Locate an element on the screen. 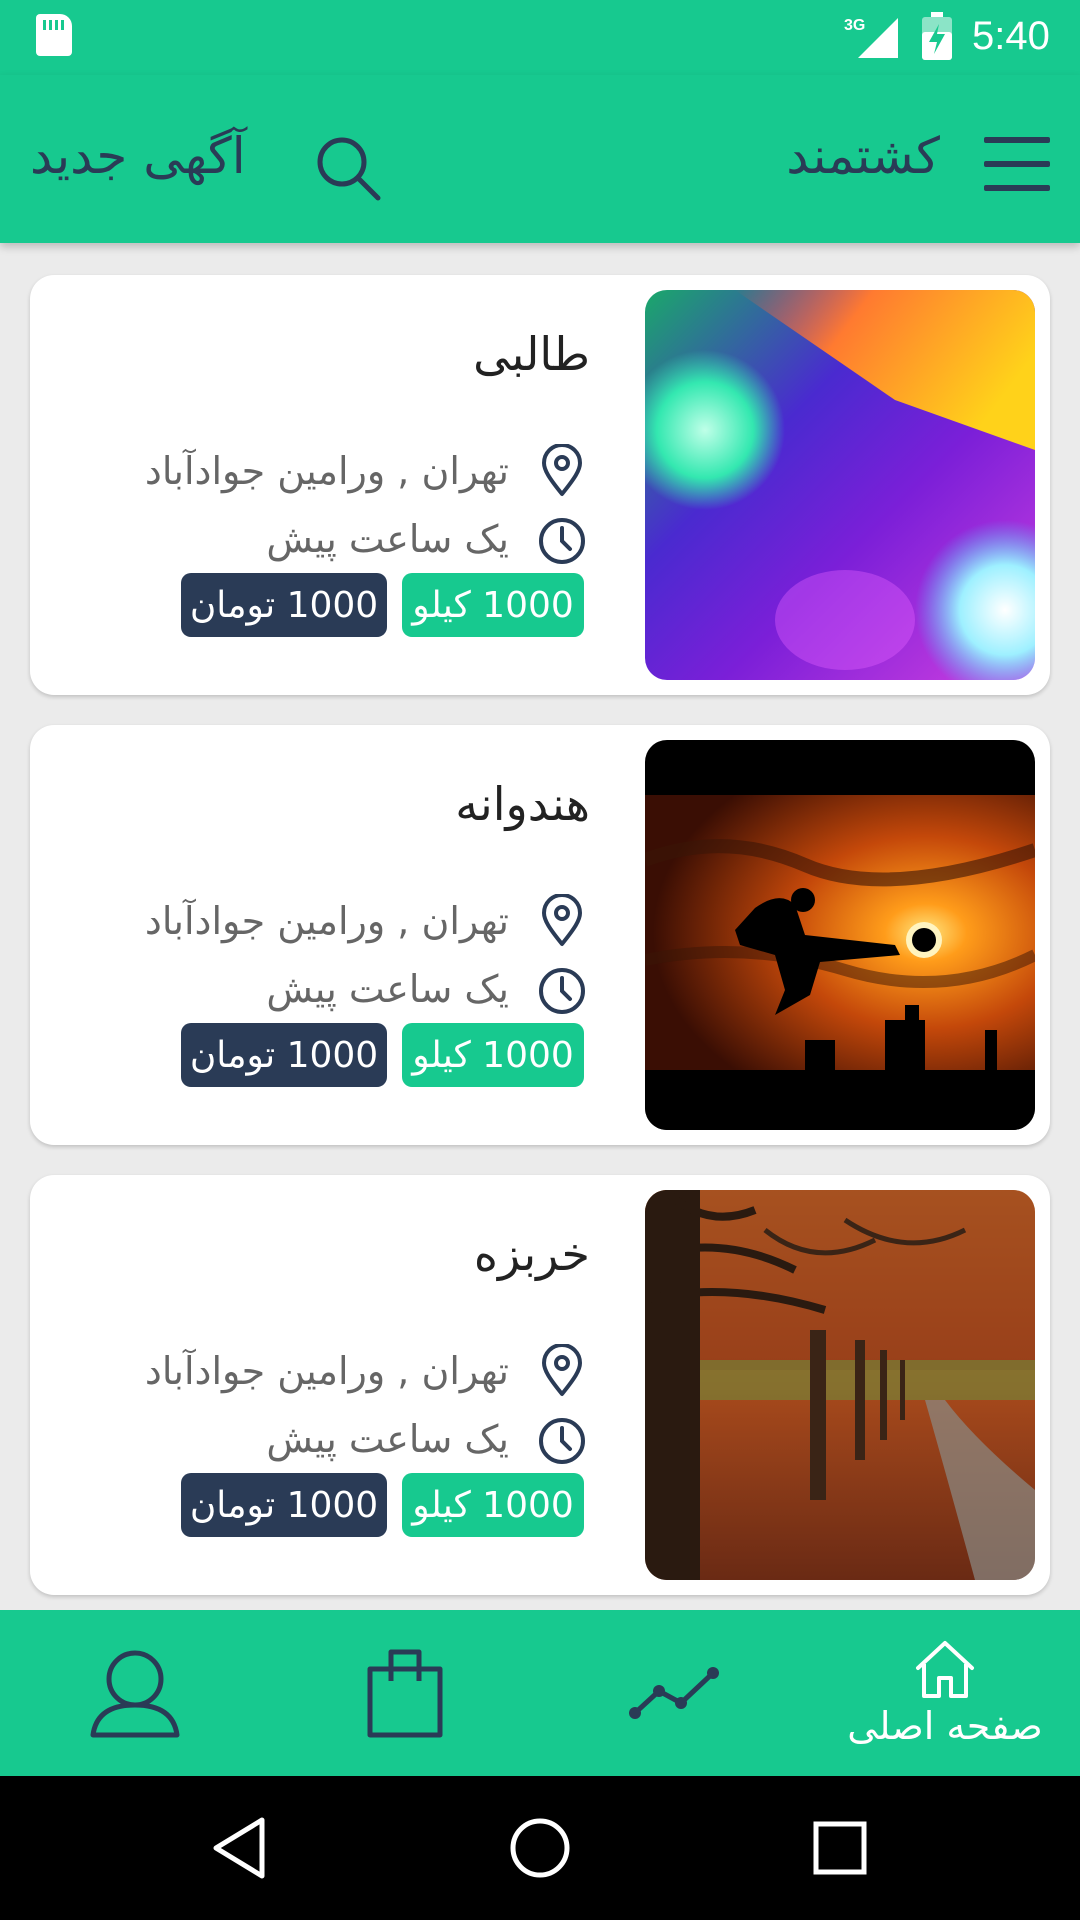 The height and width of the screenshot is (1920, 1080). home-button-icon is located at coordinates (540, 1848).